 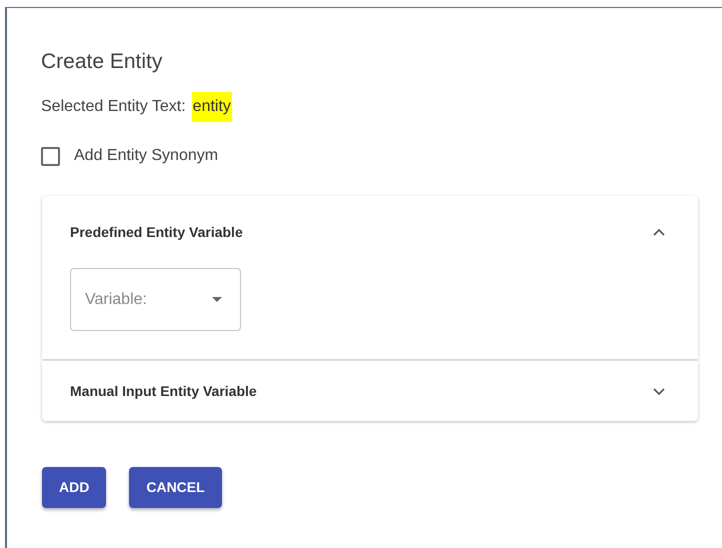 I want to click on accordion-header: Manual Input Entity Variable, so click(x=370, y=391).